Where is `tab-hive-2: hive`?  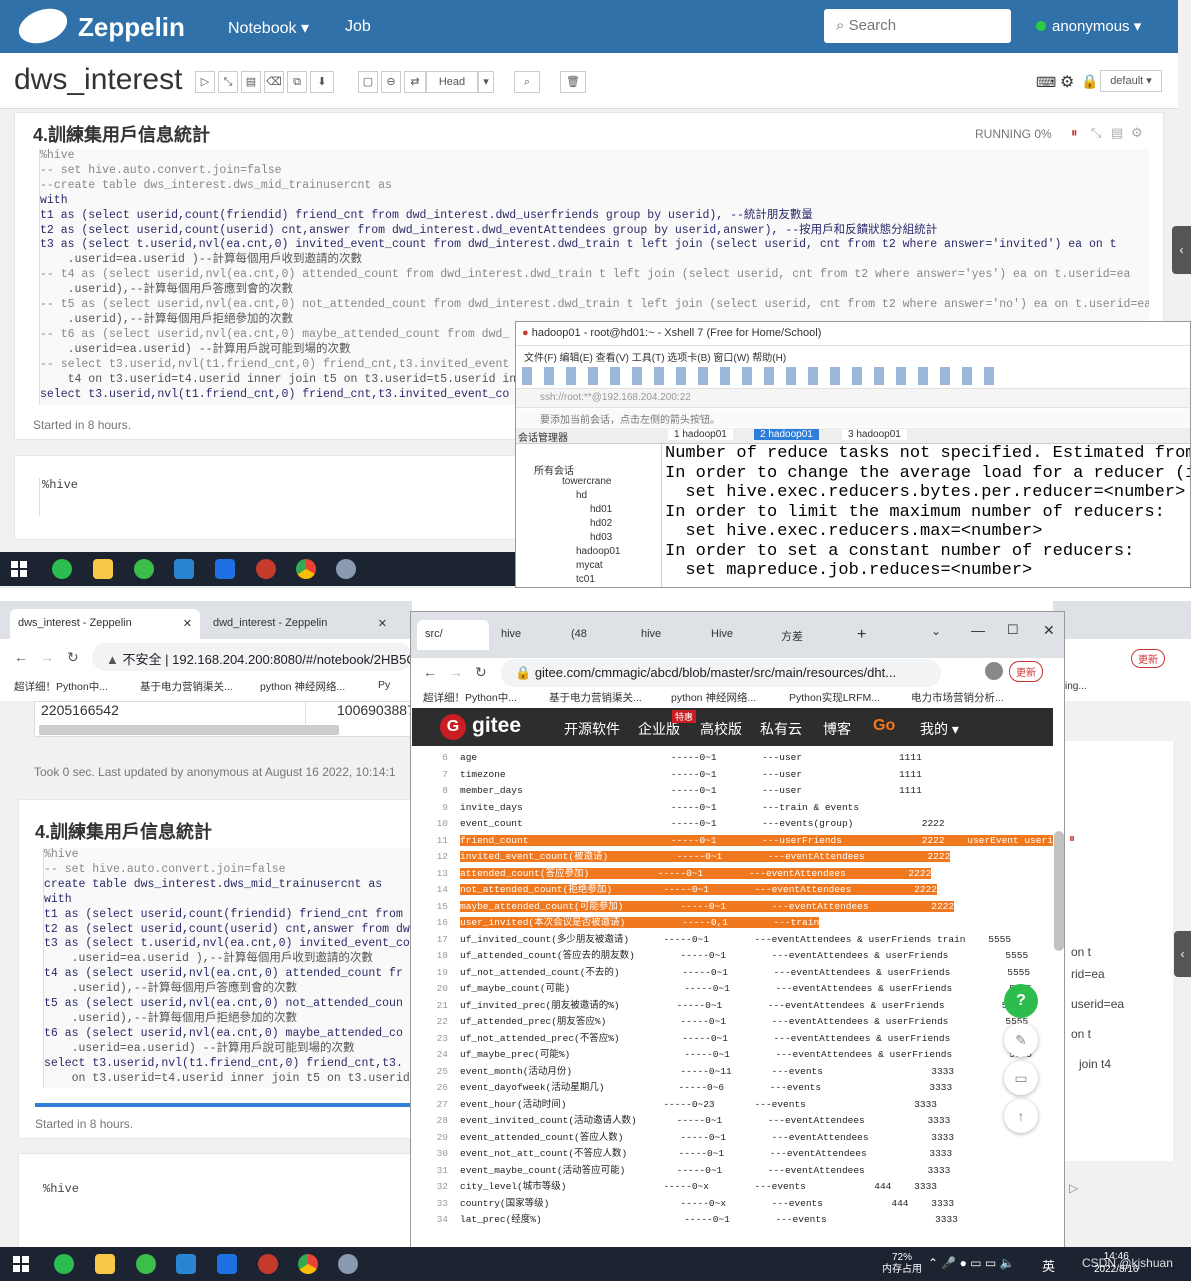
tab-hive-2: hive is located at coordinates (667, 635).